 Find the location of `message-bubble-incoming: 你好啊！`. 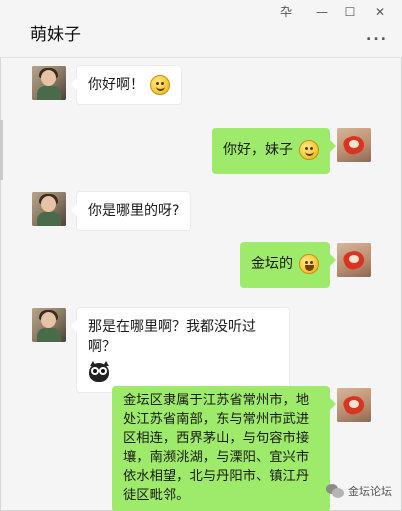

message-bubble-incoming: 你好啊！ is located at coordinates (126, 85).